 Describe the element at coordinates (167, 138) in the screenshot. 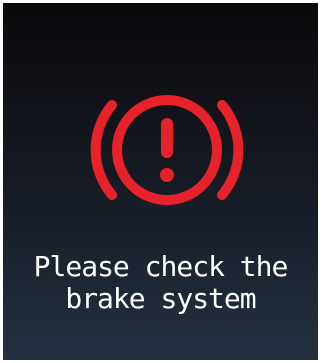

I see `exclamation-bar` at that location.